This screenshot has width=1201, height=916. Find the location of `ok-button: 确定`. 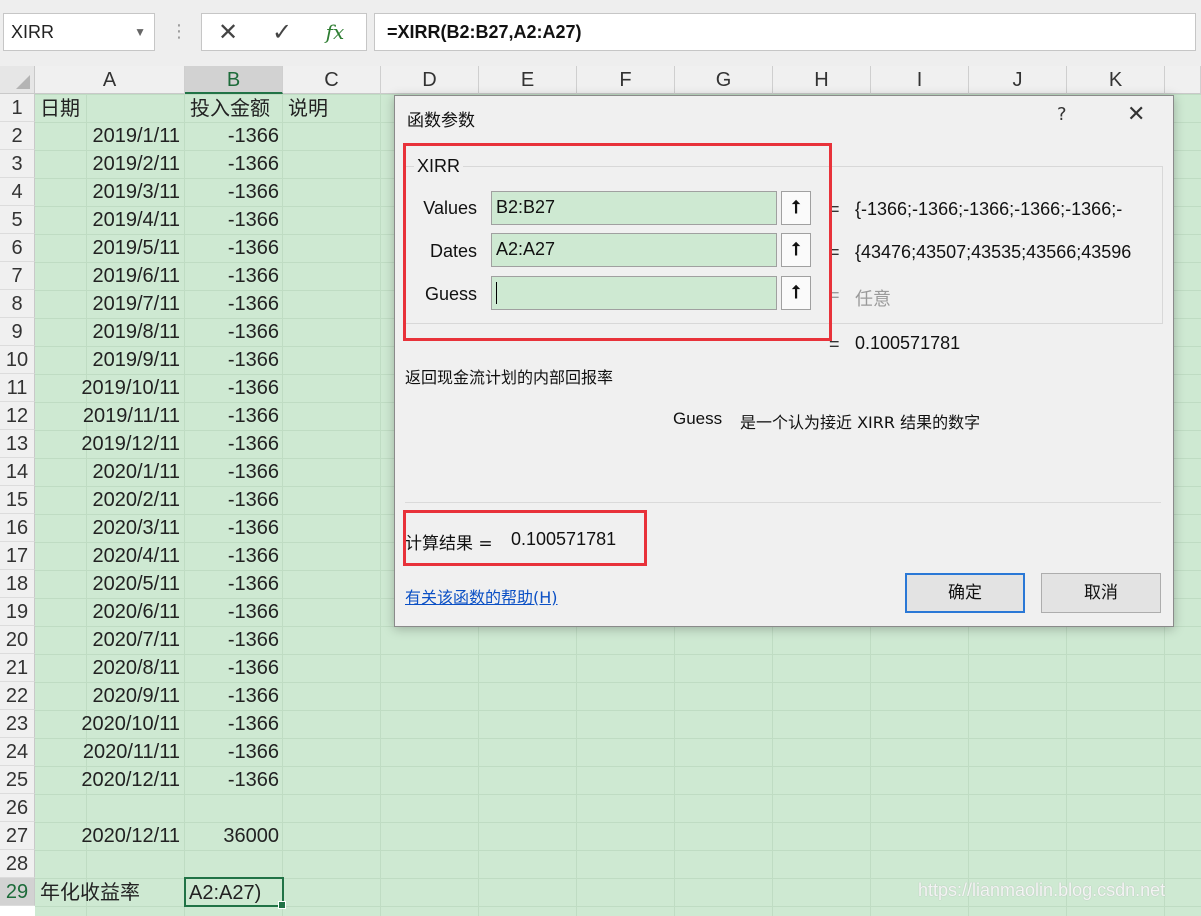

ok-button: 确定 is located at coordinates (965, 593).